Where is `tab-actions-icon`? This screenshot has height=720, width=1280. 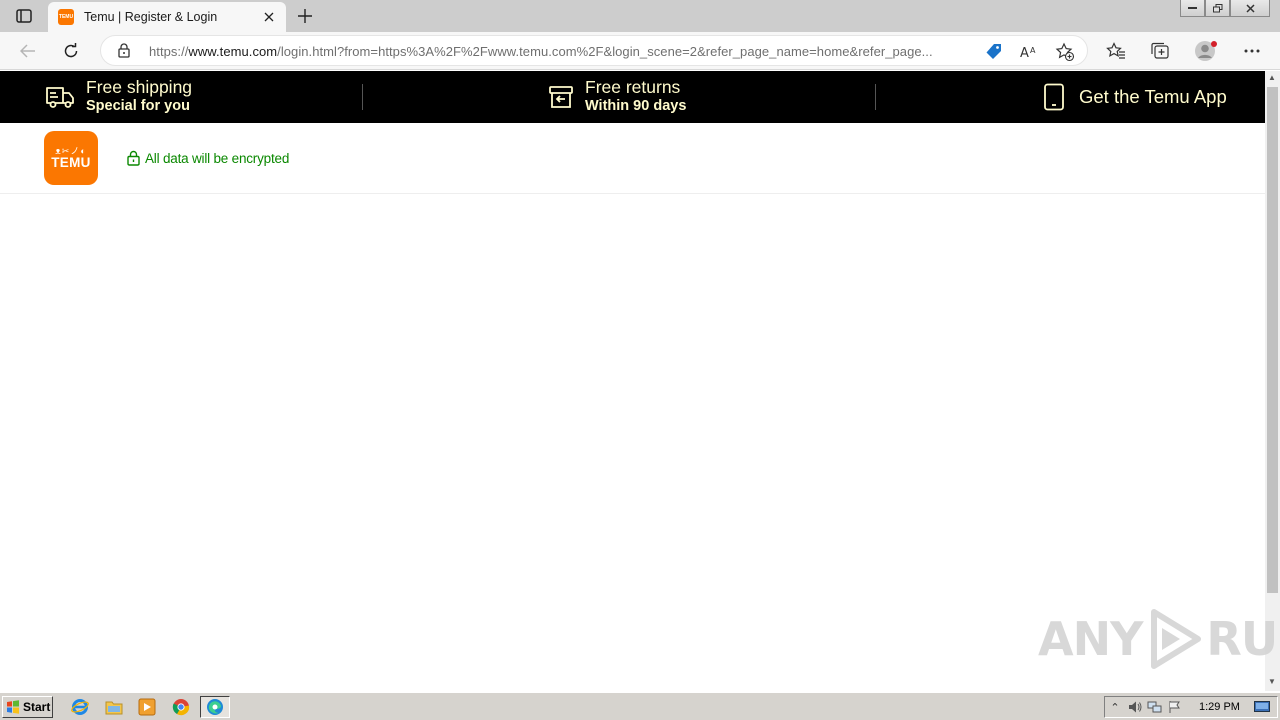
tab-actions-icon is located at coordinates (24, 16).